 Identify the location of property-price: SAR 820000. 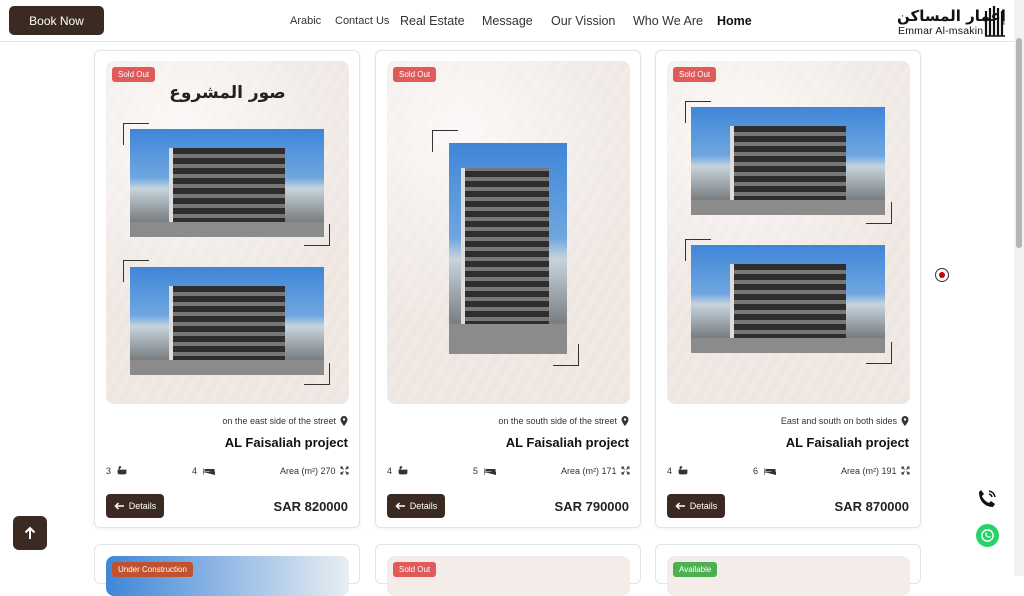
(310, 506).